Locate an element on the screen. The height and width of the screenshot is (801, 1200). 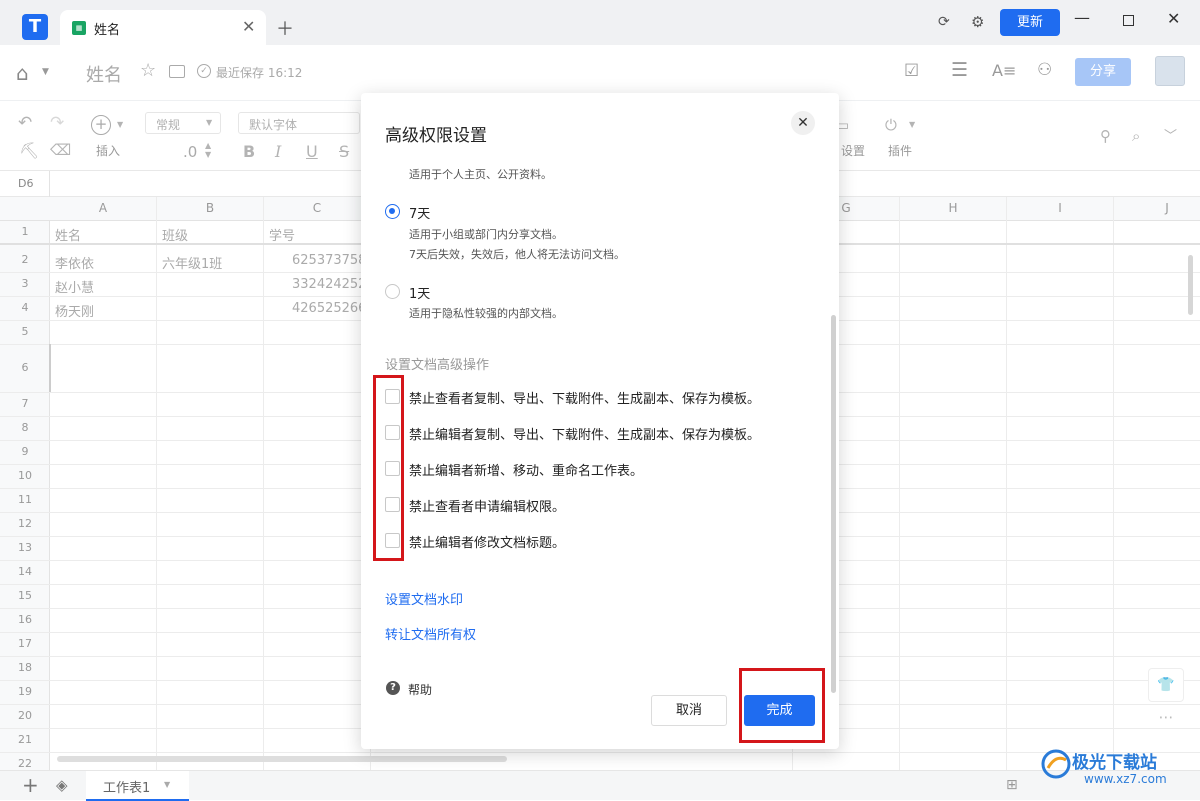
row-header-18: 18 is located at coordinates (25, 667).